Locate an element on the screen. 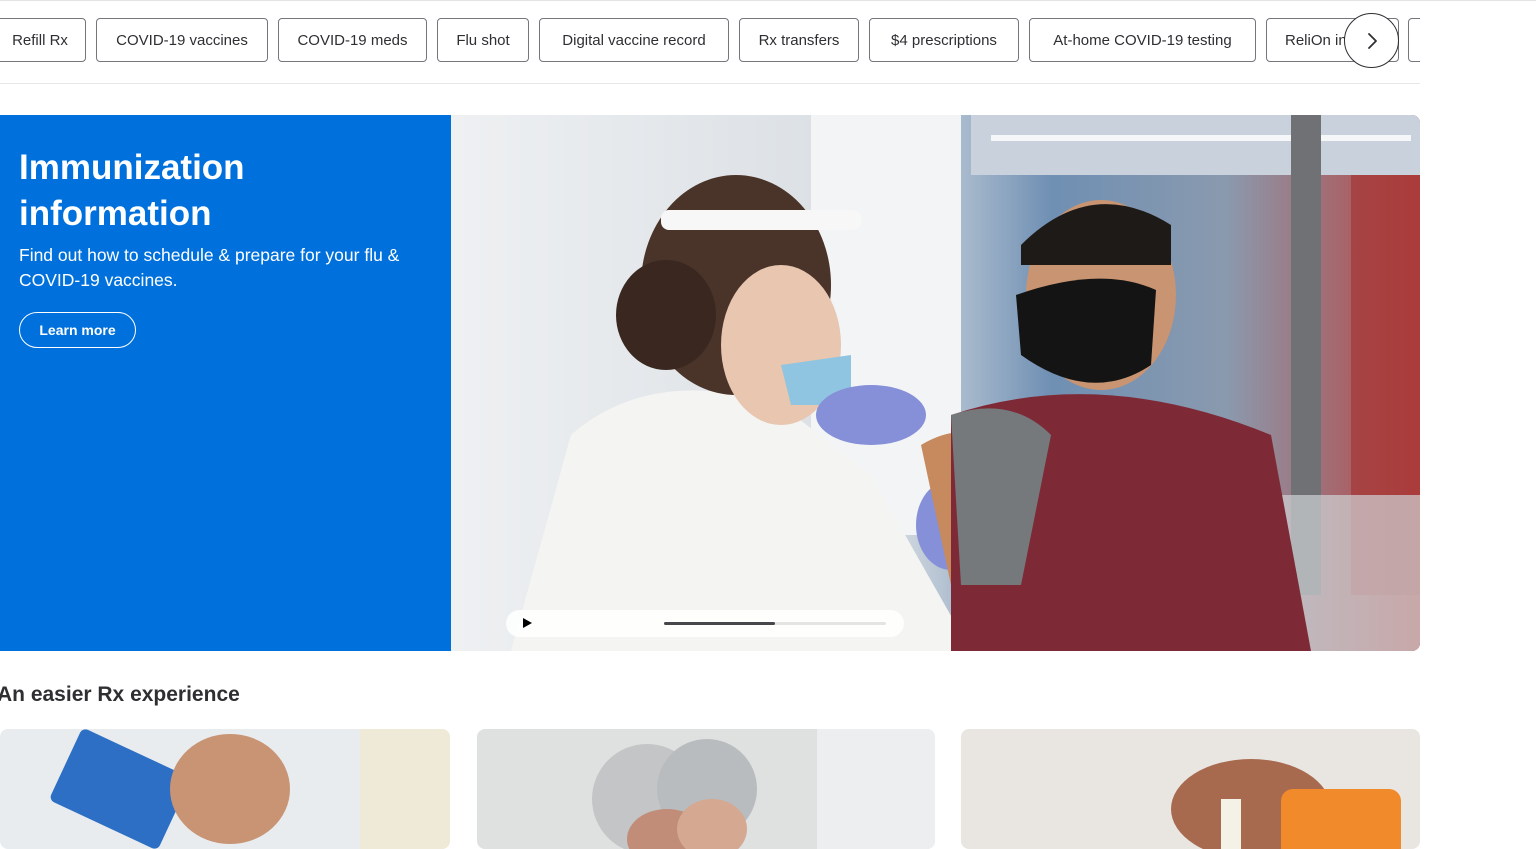  seniors-photo is located at coordinates (706, 789).